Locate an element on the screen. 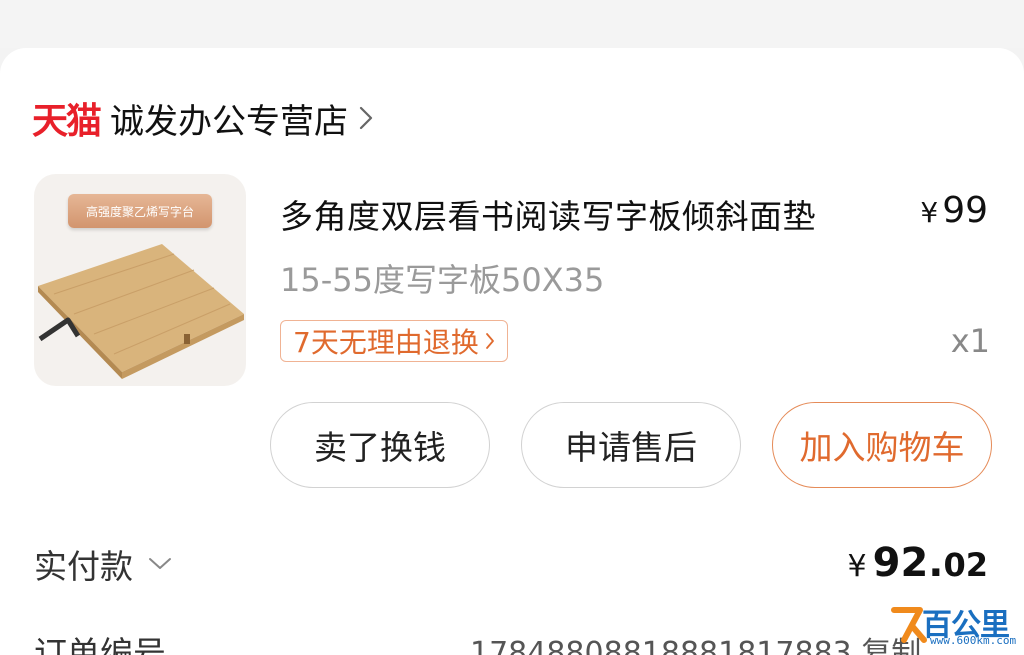 This screenshot has height=655, width=1024. watermark-logo: 百公里 www.600km.com is located at coordinates (953, 624).